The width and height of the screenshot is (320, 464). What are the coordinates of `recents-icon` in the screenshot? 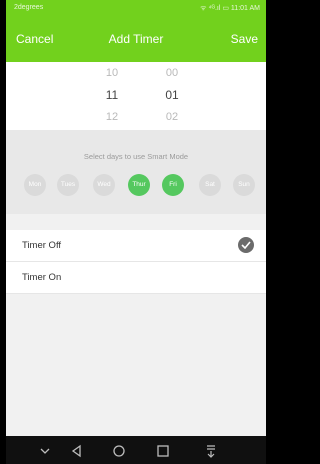 It's located at (163, 451).